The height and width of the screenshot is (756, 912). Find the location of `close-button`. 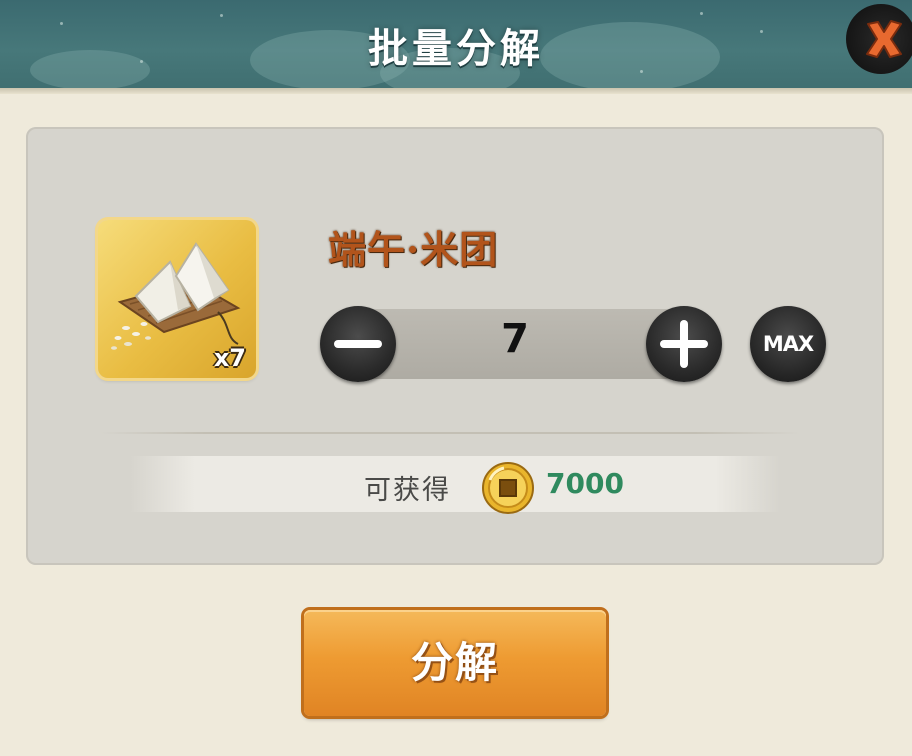

close-button is located at coordinates (879, 39).